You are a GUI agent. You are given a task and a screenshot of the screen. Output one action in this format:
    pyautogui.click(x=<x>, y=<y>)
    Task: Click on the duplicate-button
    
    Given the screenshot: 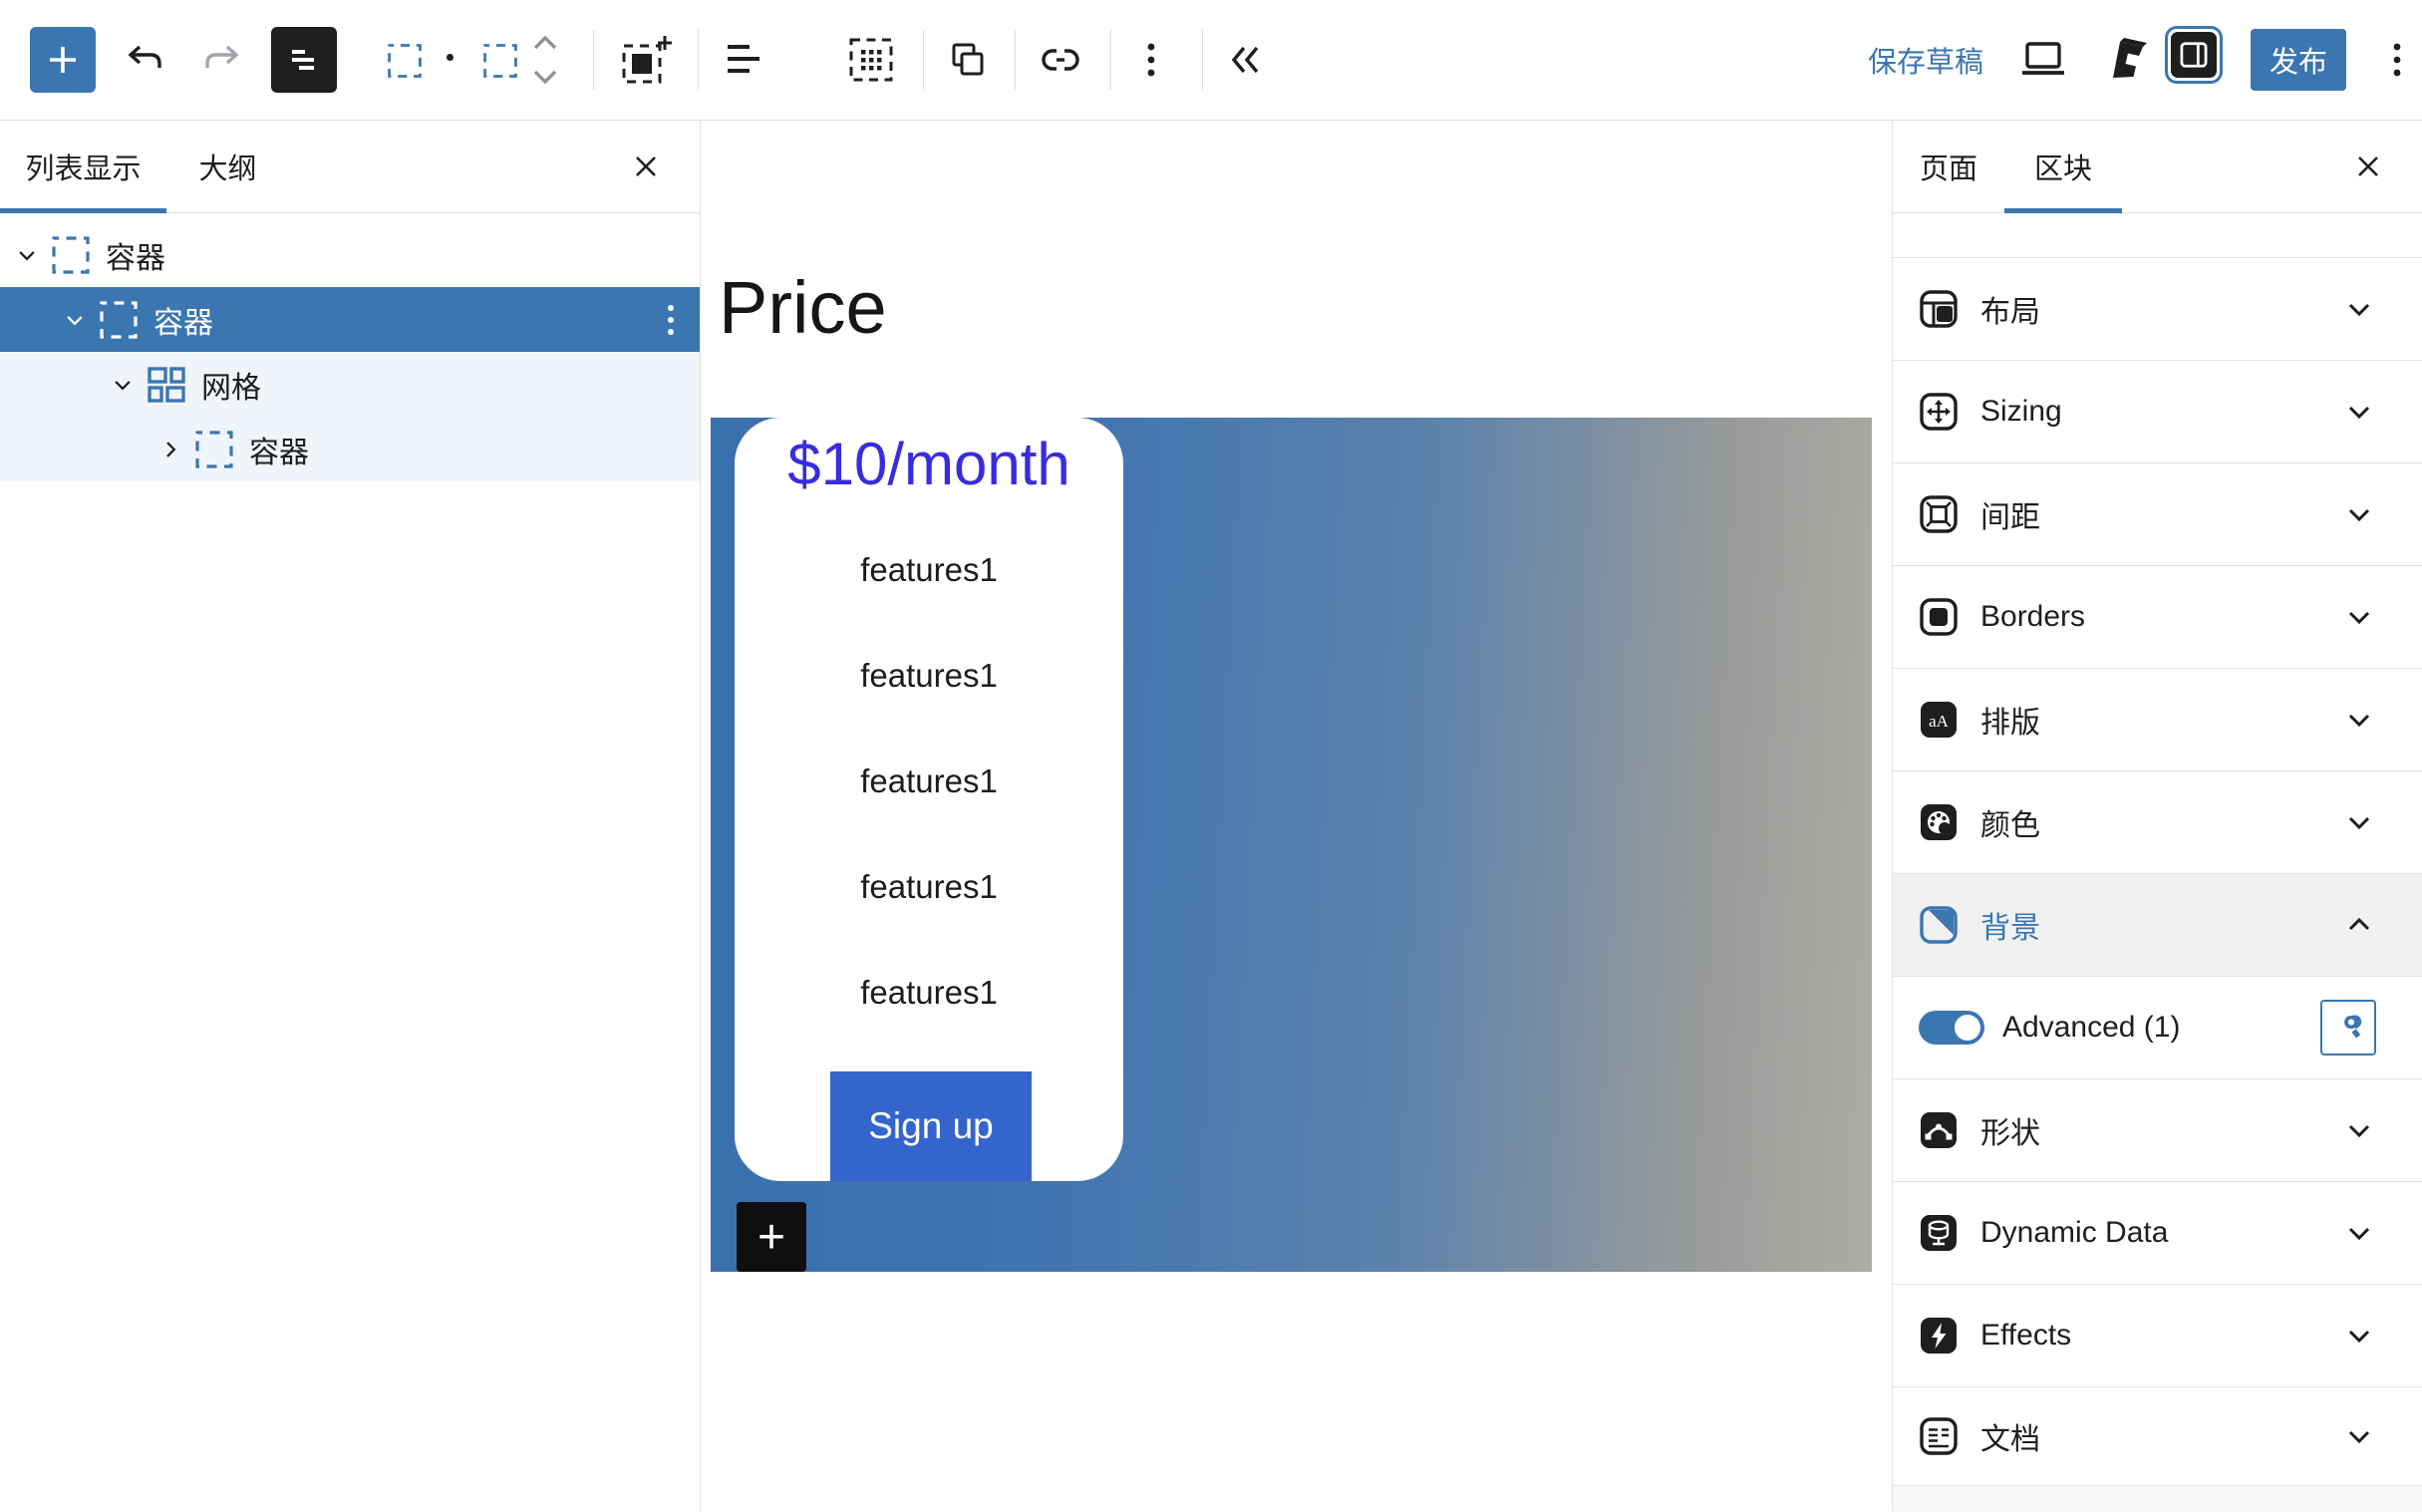 What is the action you would take?
    pyautogui.click(x=967, y=60)
    